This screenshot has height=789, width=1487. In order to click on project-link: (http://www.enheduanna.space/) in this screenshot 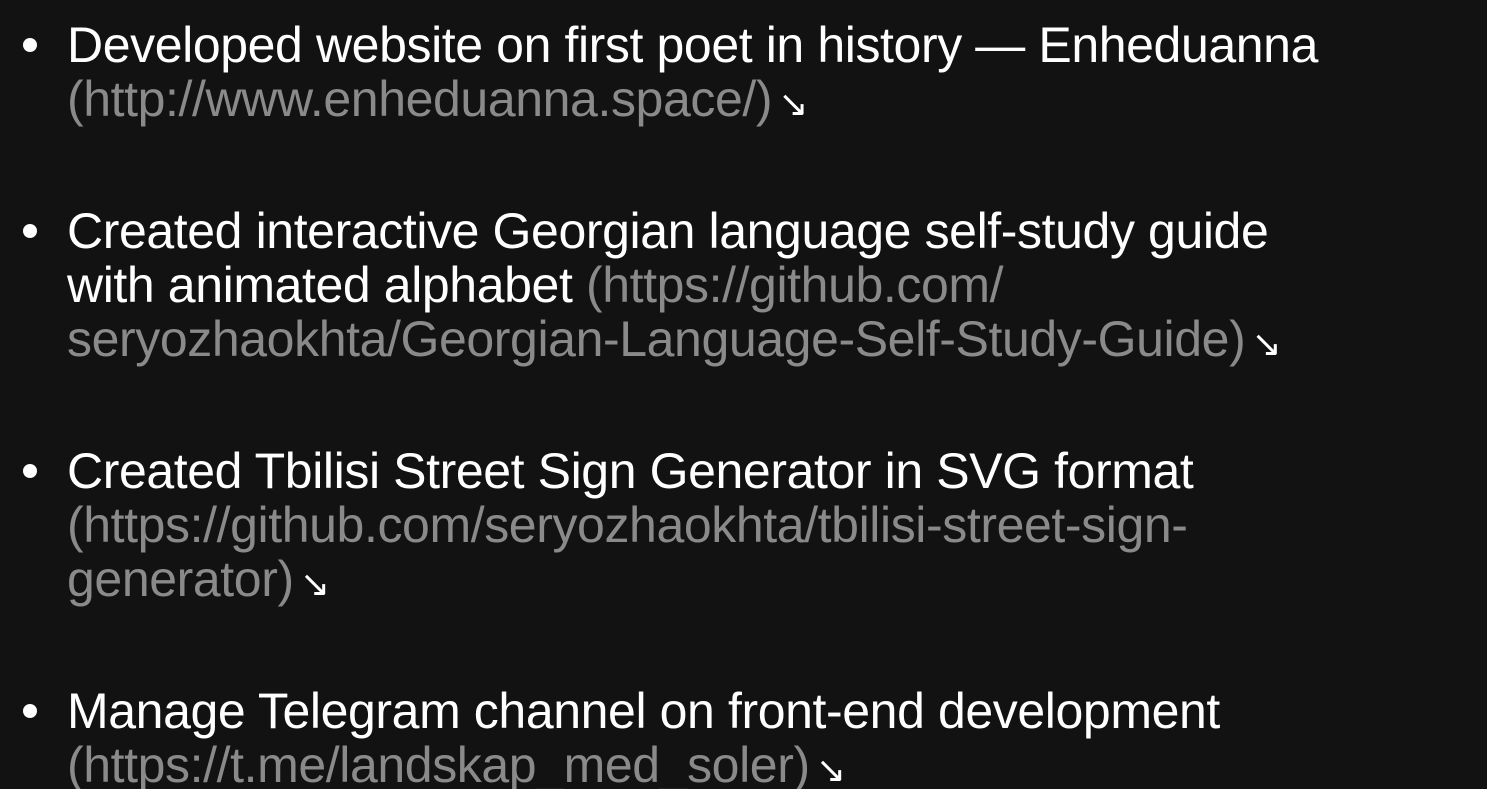, I will do `click(420, 99)`.